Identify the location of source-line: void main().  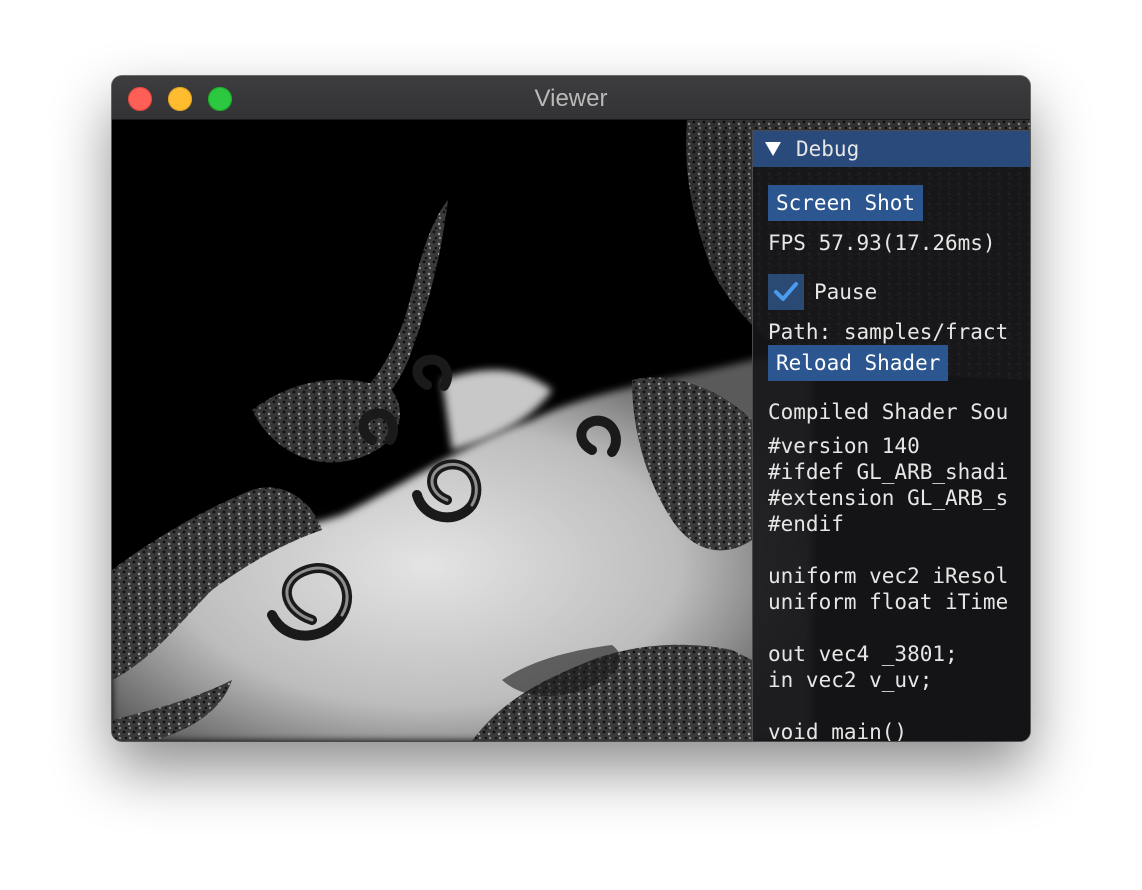
(838, 730).